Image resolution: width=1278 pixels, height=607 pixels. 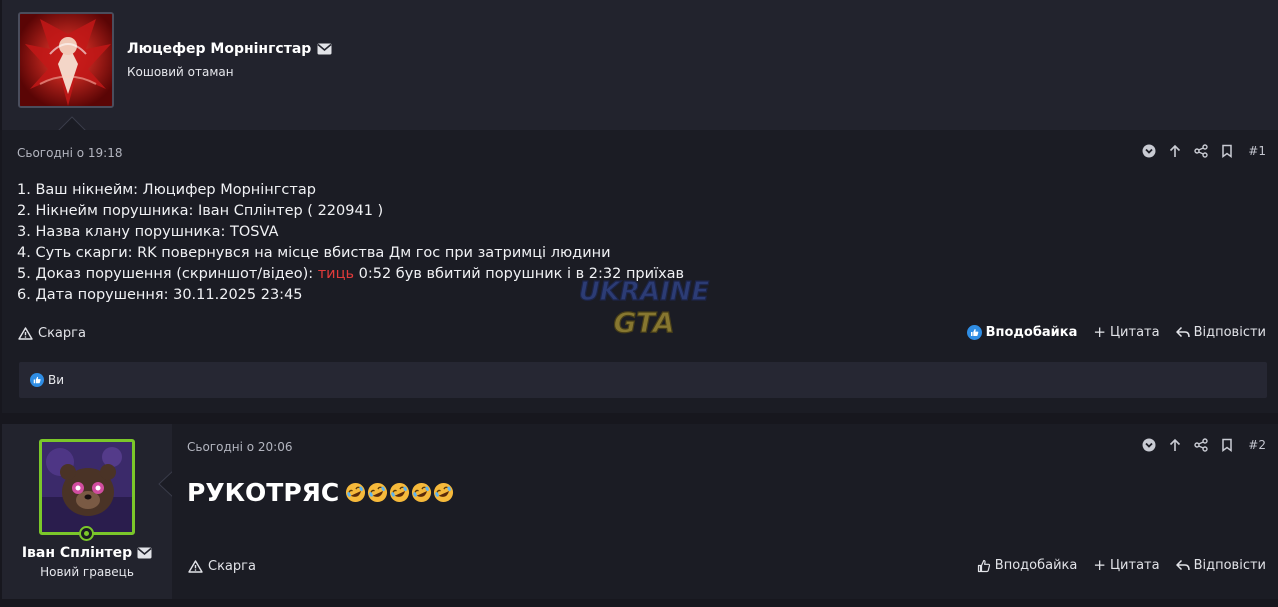 I want to click on thumbs-up-icon, so click(x=983, y=565).